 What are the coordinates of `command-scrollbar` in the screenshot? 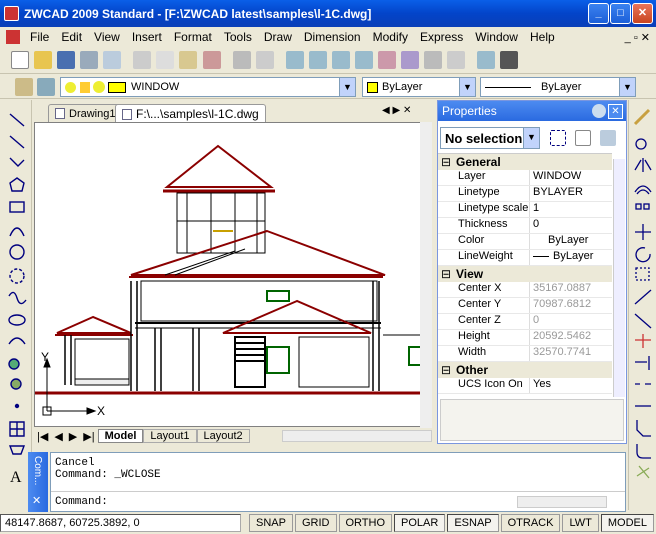 It's located at (562, 501).